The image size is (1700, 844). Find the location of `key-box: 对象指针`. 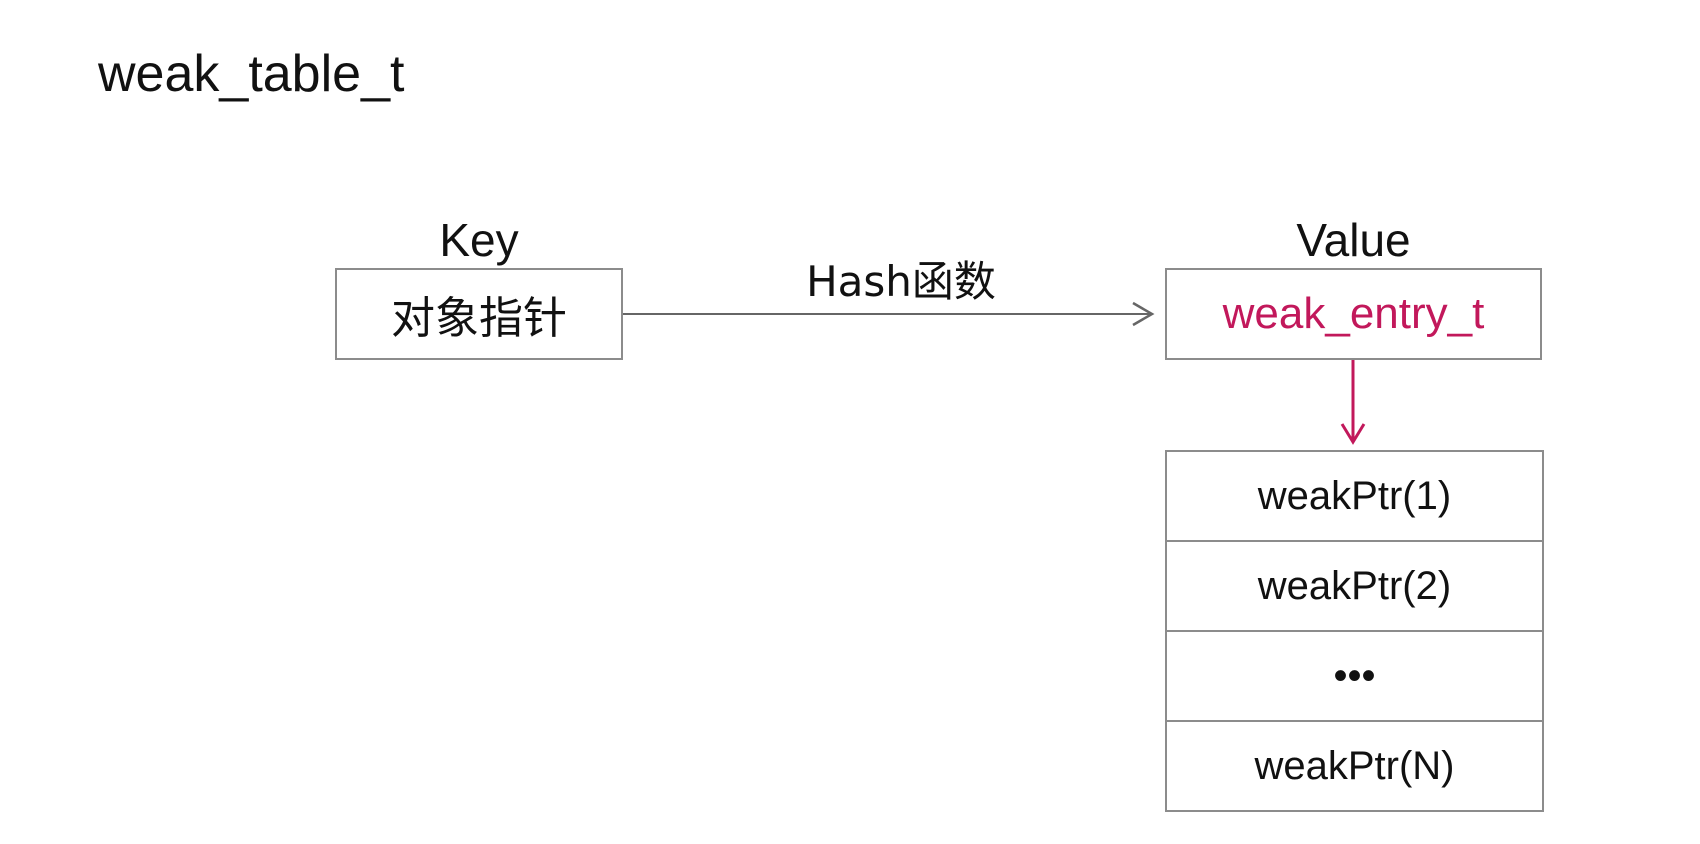

key-box: 对象指针 is located at coordinates (479, 314).